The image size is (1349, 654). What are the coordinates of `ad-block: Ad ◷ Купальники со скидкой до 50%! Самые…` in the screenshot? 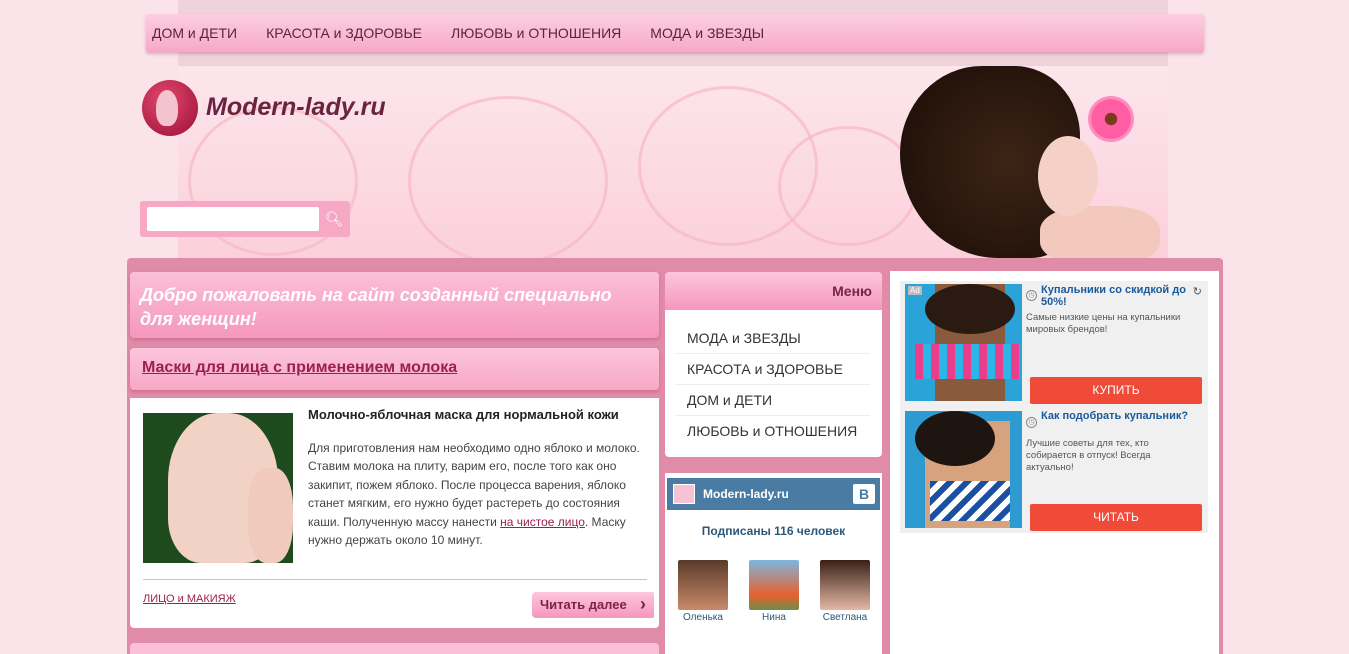 It's located at (1054, 407).